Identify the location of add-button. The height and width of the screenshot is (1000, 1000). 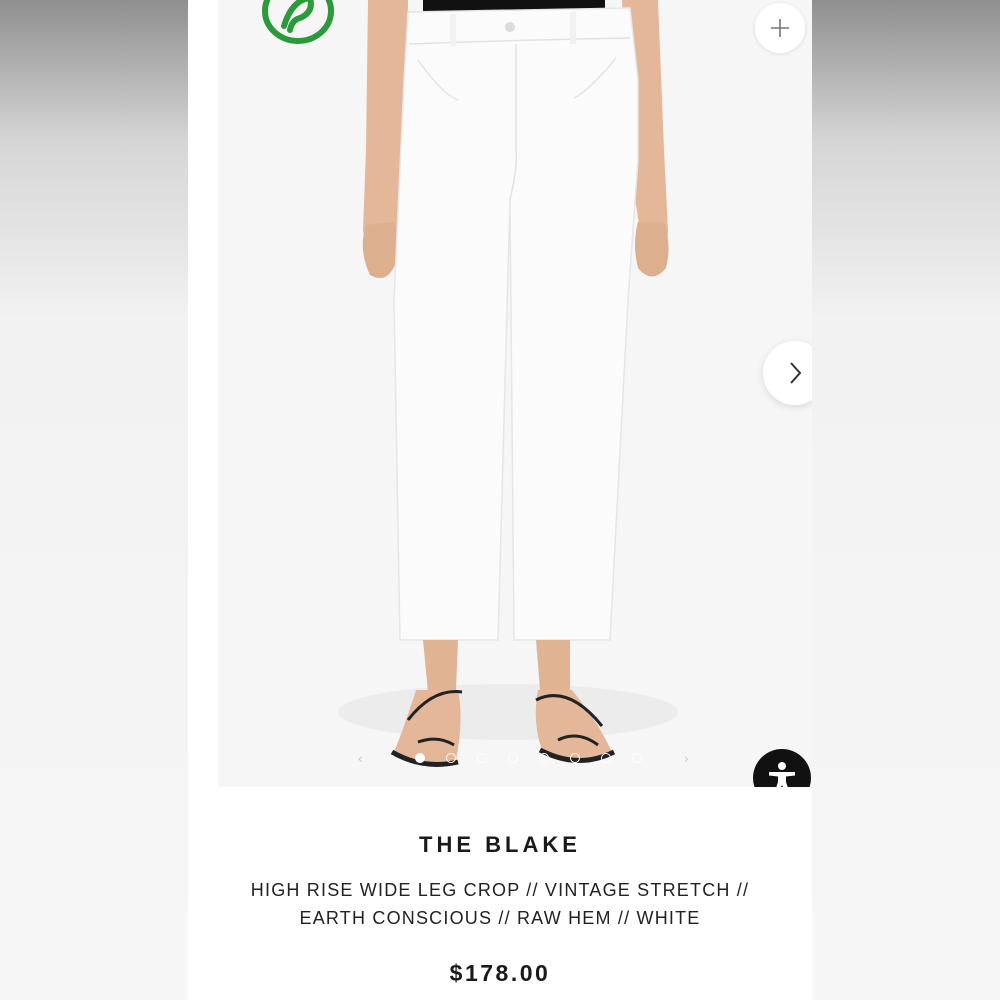
(780, 28).